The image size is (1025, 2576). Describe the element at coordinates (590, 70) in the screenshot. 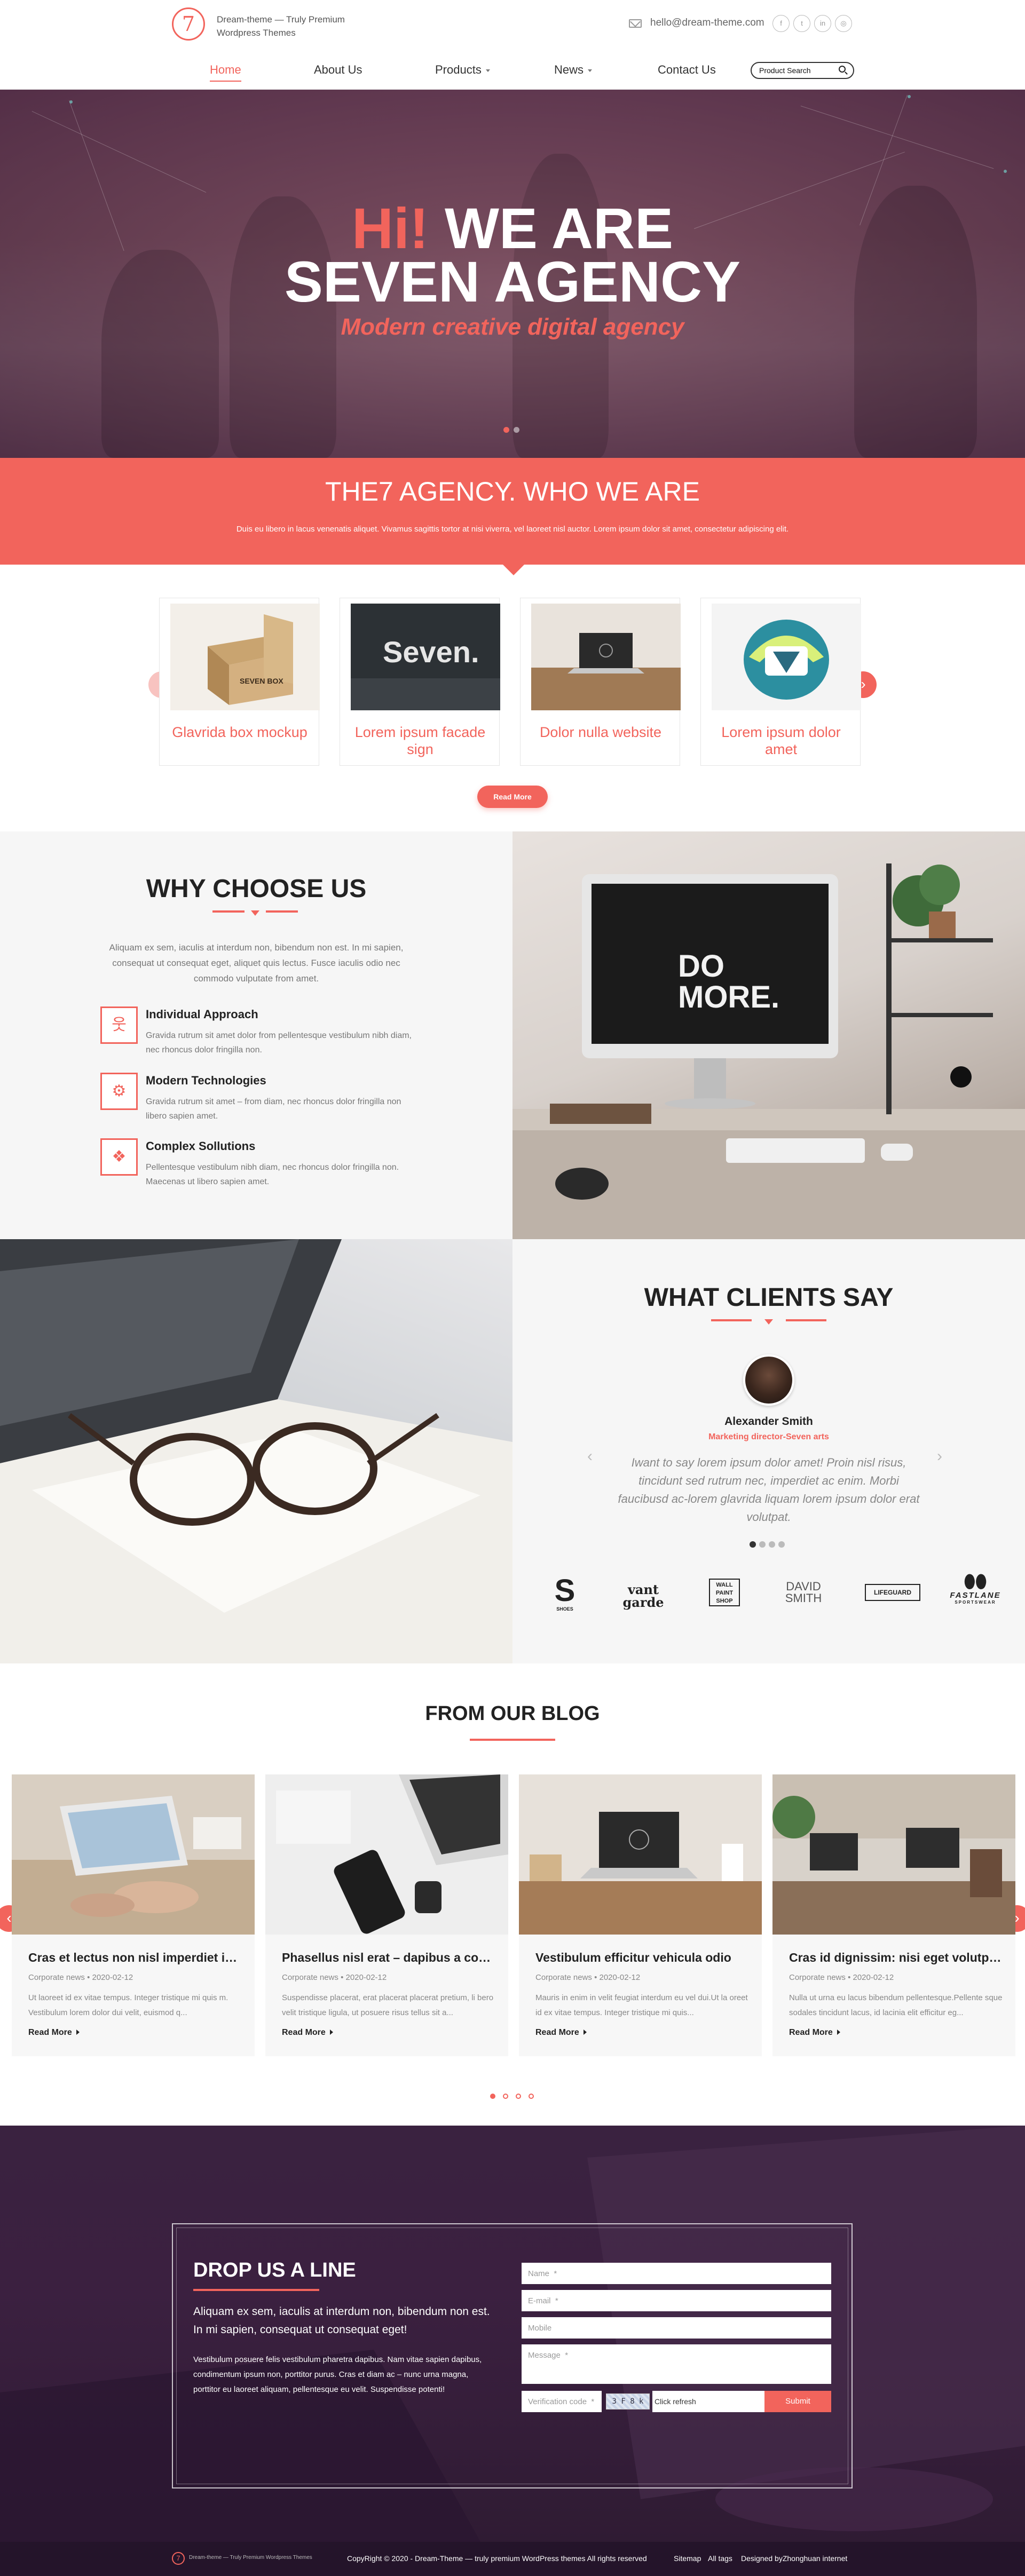

I see `chevron-down-icon` at that location.